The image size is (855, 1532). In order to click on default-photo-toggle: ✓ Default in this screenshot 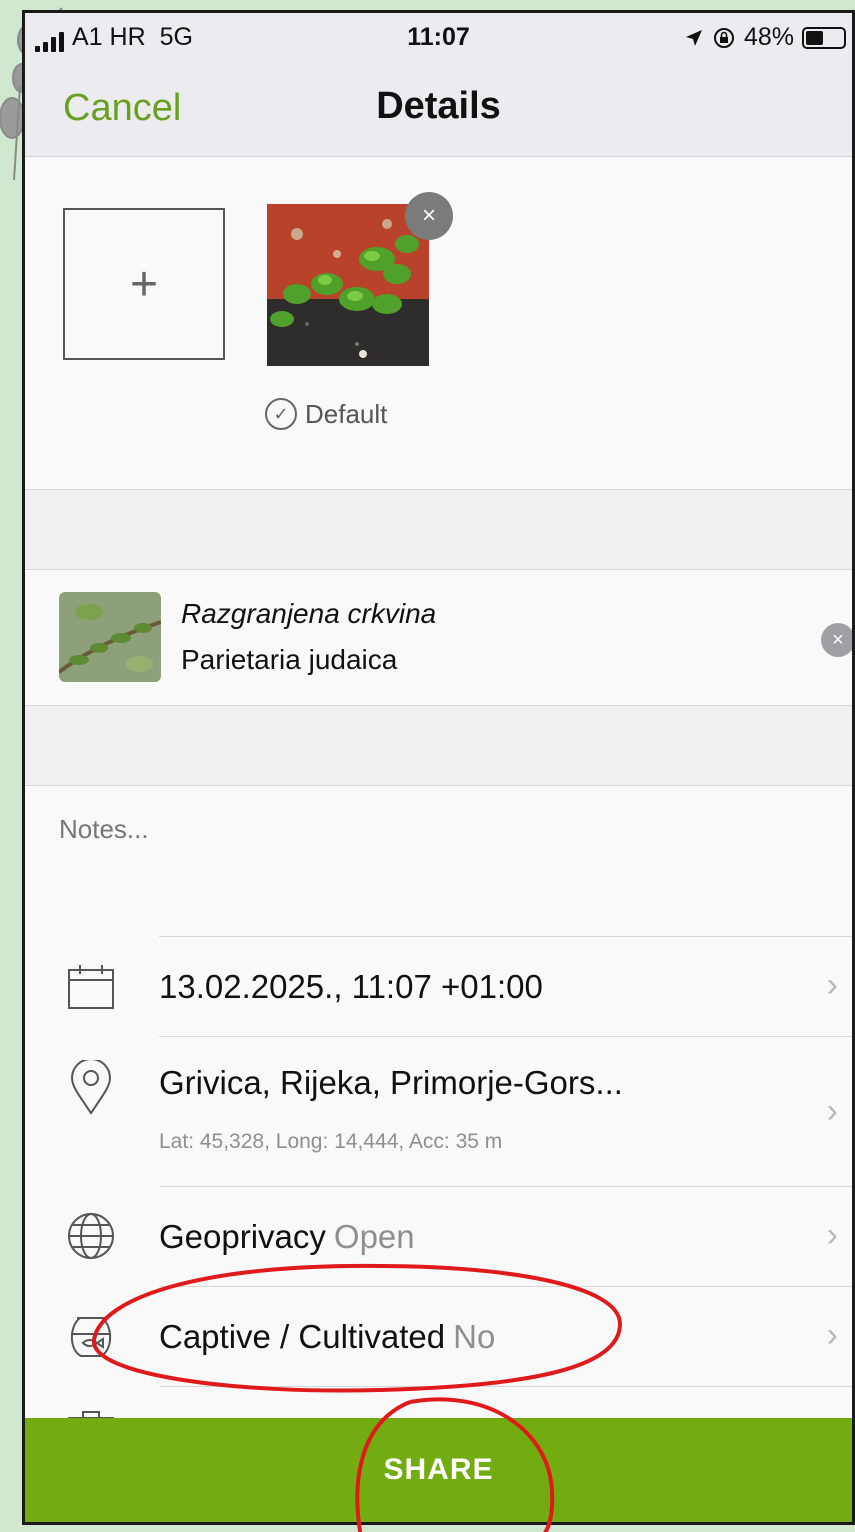, I will do `click(326, 414)`.